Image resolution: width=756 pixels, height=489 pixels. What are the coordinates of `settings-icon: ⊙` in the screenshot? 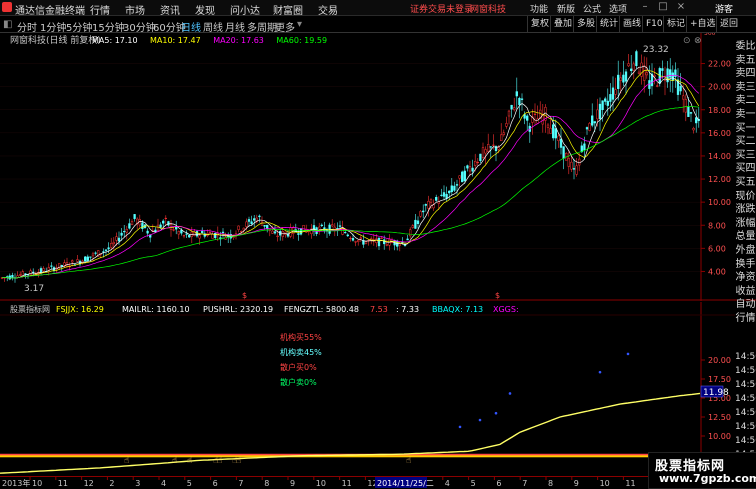 It's located at (687, 41).